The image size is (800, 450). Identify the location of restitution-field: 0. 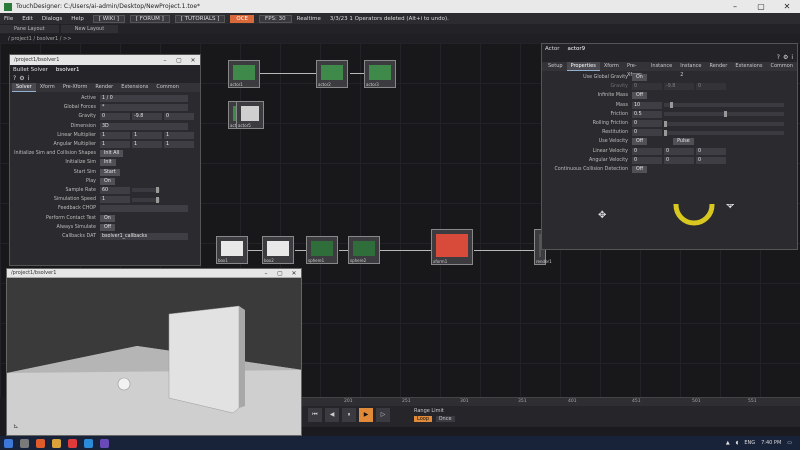
(647, 133).